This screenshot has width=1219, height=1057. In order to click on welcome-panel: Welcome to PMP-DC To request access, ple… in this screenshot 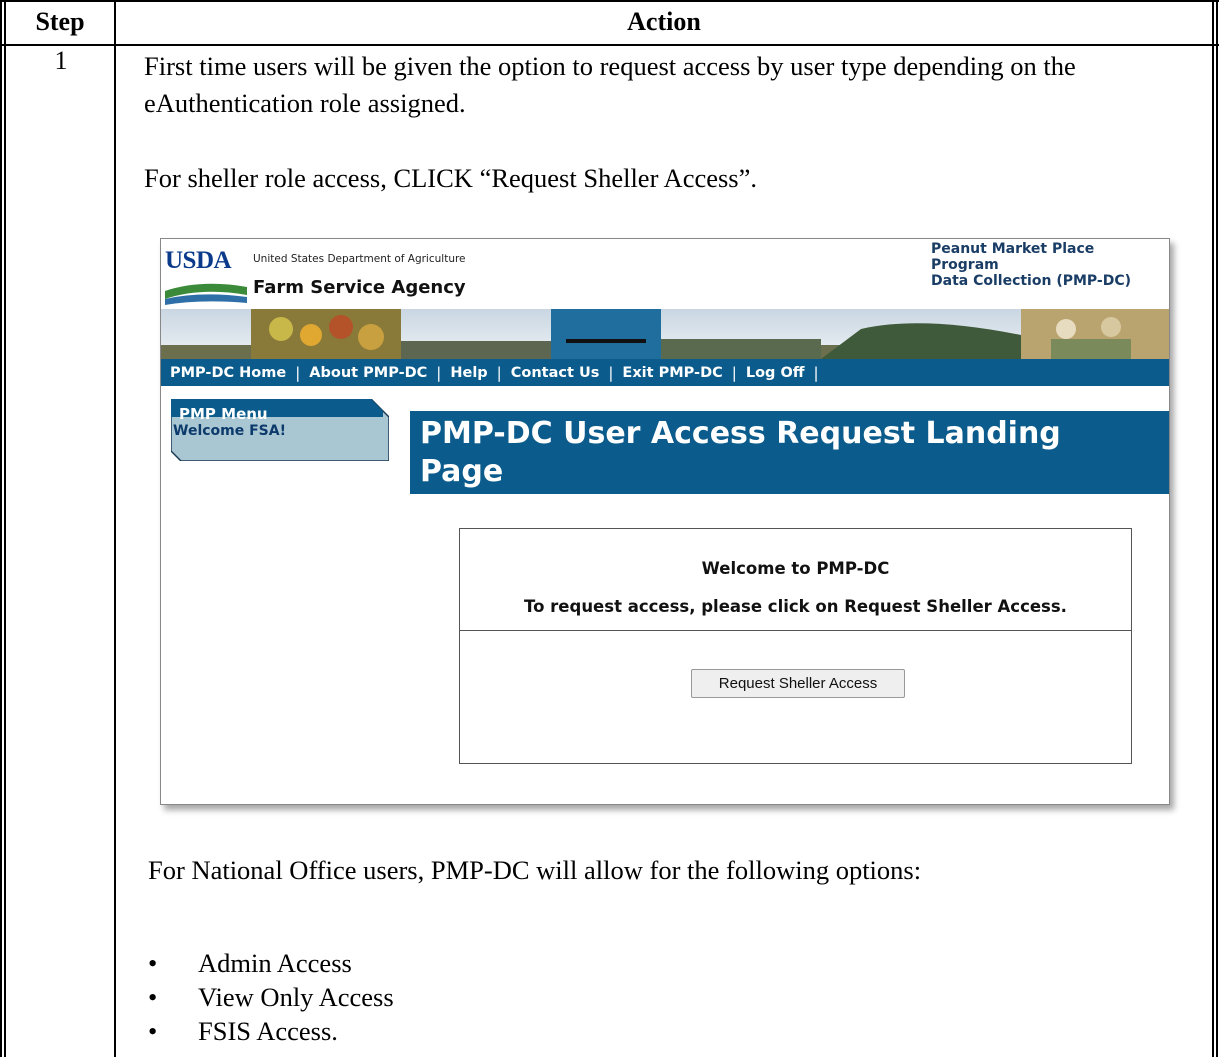, I will do `click(795, 646)`.